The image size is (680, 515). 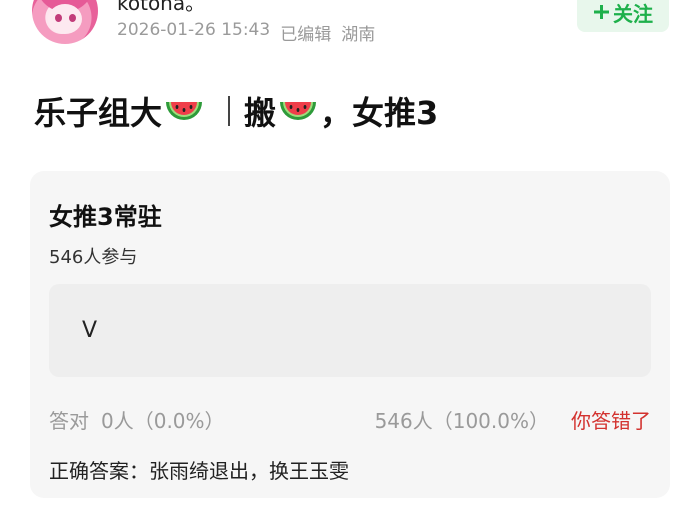 I want to click on post-title-part1: 乐子组大, so click(x=98, y=113).